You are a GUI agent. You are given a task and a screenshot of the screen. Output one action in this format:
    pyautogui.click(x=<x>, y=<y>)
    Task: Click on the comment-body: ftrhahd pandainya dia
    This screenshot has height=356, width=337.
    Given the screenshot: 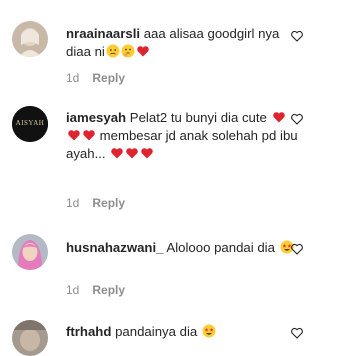 What is the action you would take?
    pyautogui.click(x=182, y=332)
    